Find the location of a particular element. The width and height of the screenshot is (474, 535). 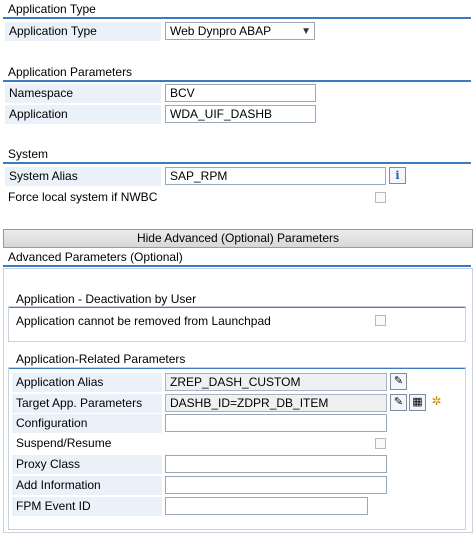

proxy-class-label: Proxy Class is located at coordinates (87, 464).